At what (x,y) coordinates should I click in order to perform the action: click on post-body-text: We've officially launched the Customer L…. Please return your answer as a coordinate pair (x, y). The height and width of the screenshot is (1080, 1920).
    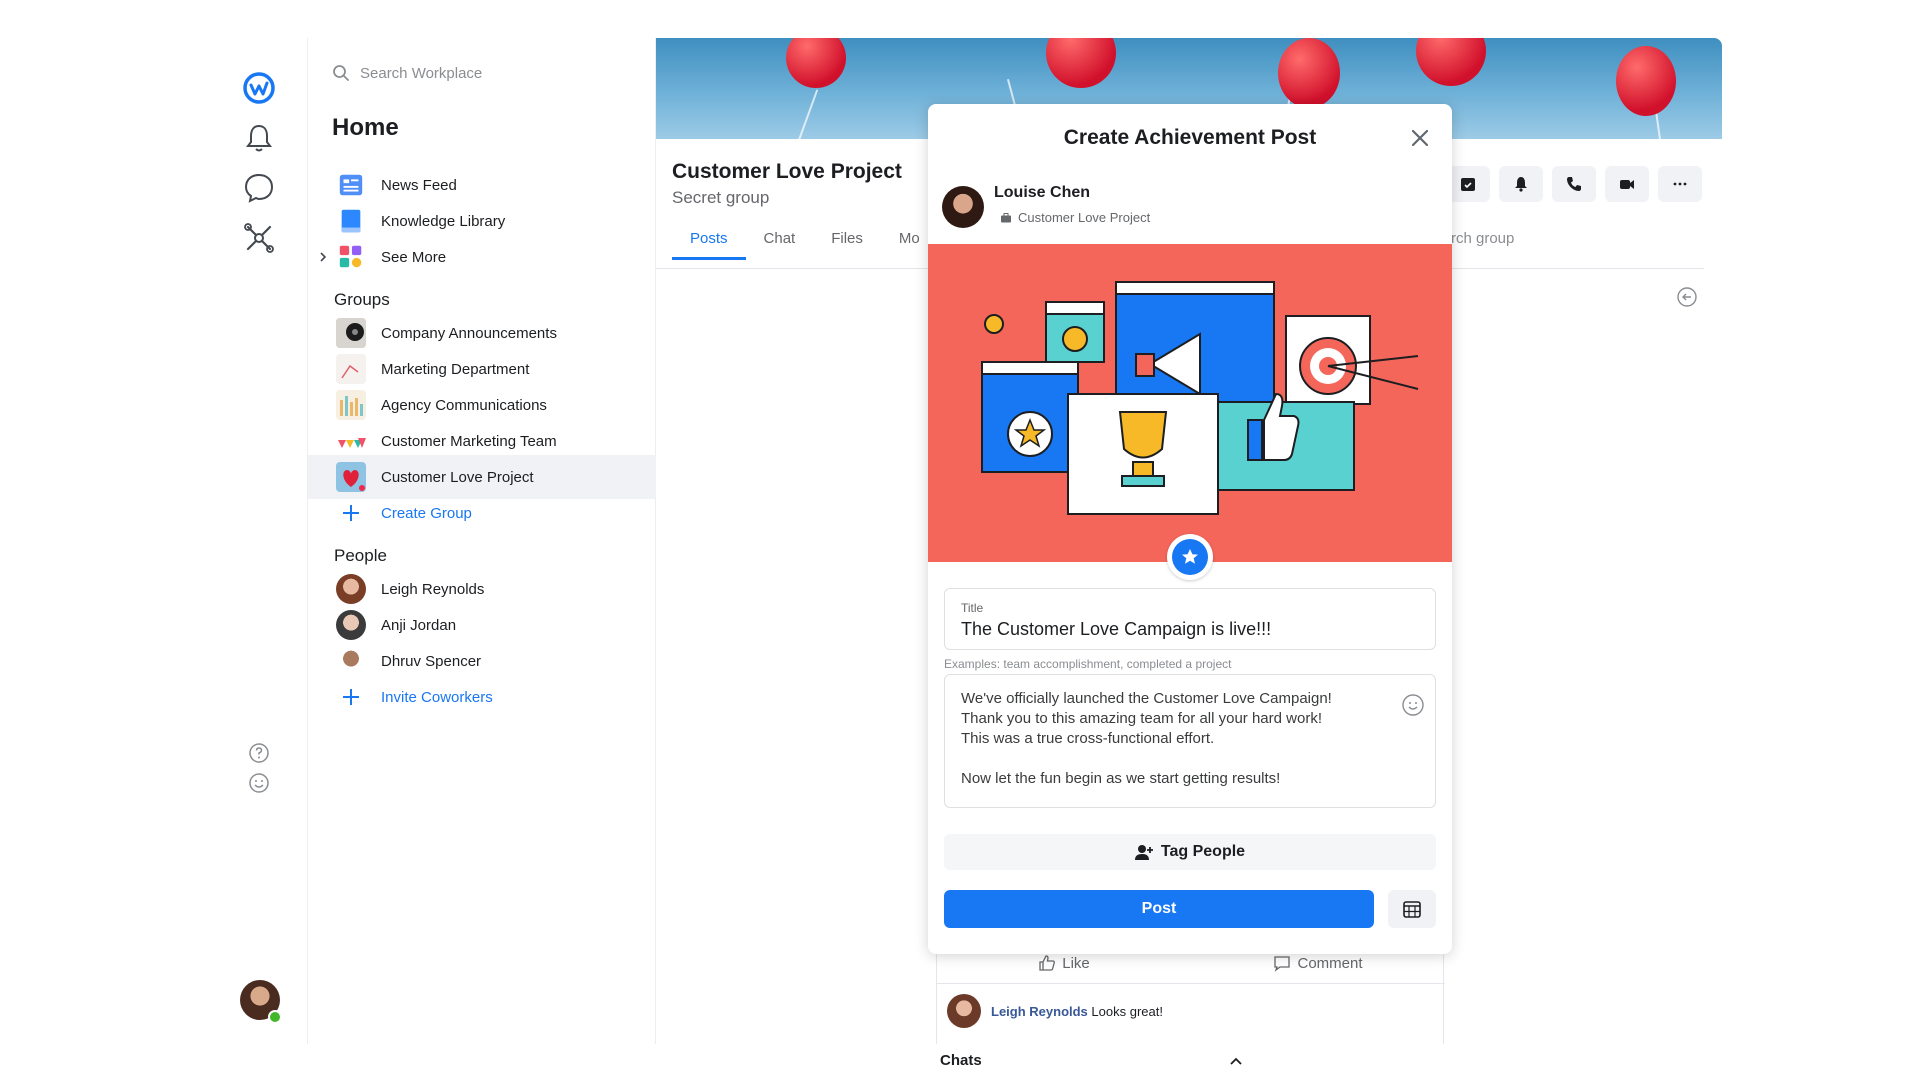
    Looking at the image, I should click on (1146, 738).